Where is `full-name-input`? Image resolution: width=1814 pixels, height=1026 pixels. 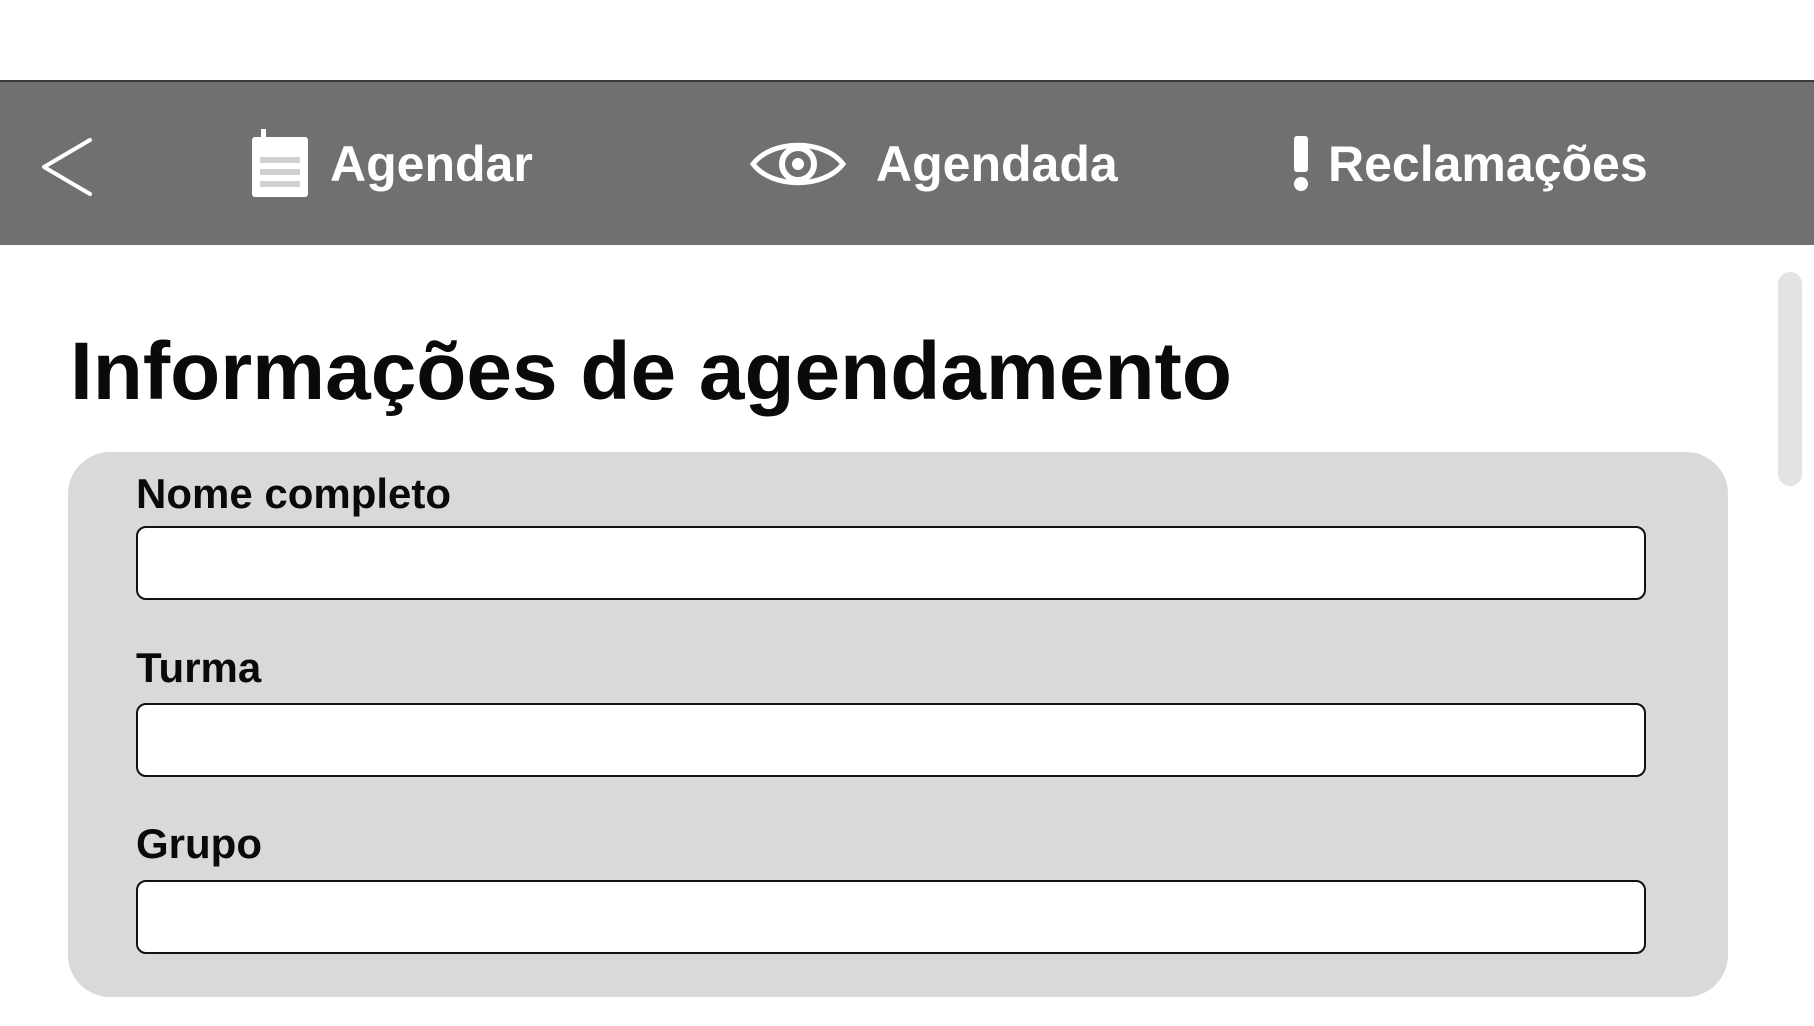 full-name-input is located at coordinates (891, 563).